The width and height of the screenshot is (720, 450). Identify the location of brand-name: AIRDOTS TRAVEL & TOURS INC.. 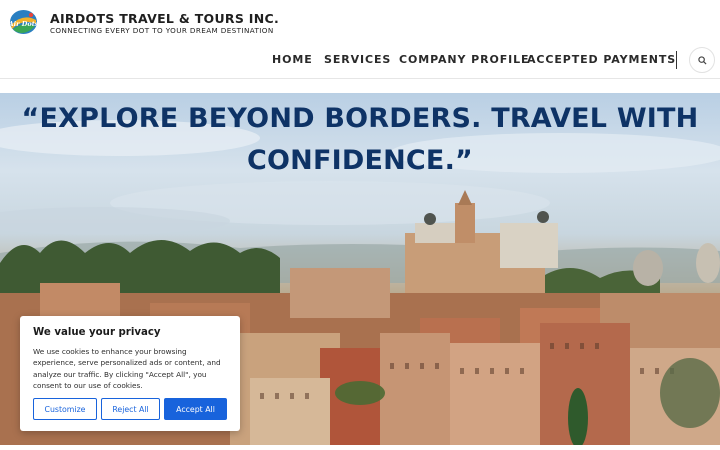
(164, 18).